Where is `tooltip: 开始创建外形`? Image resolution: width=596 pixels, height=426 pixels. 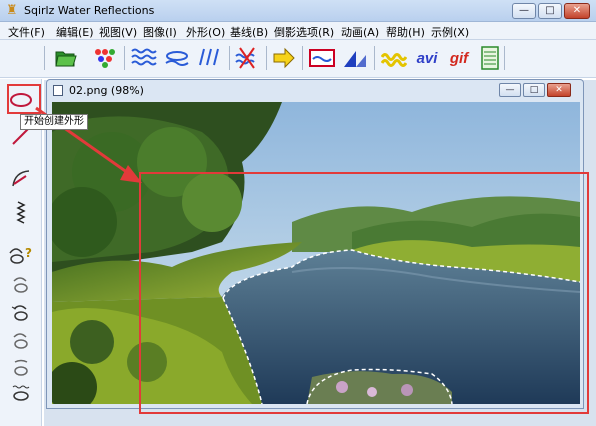 tooltip: 开始创建外形 is located at coordinates (54, 122).